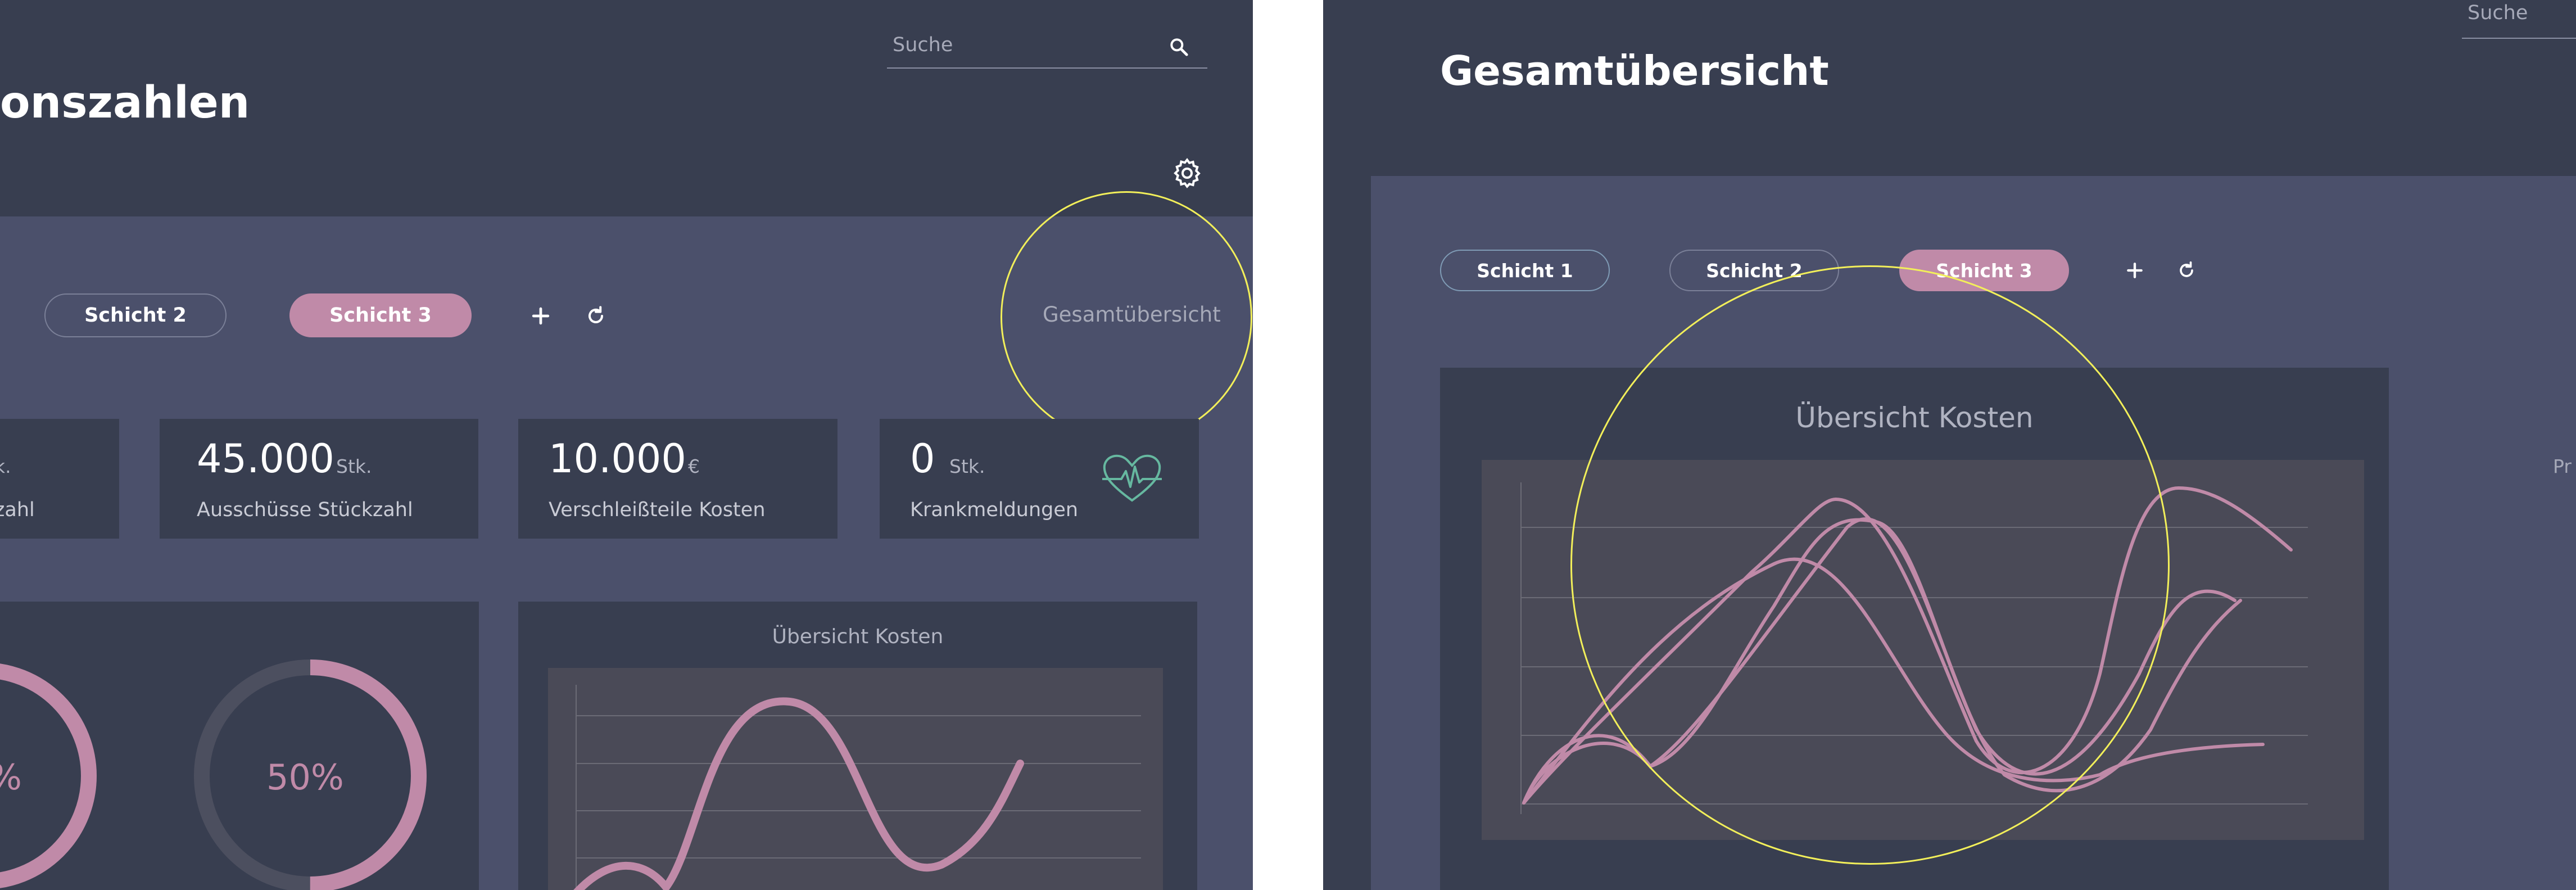  Describe the element at coordinates (1525, 270) in the screenshot. I see `tab-schicht-1: Schicht 1` at that location.